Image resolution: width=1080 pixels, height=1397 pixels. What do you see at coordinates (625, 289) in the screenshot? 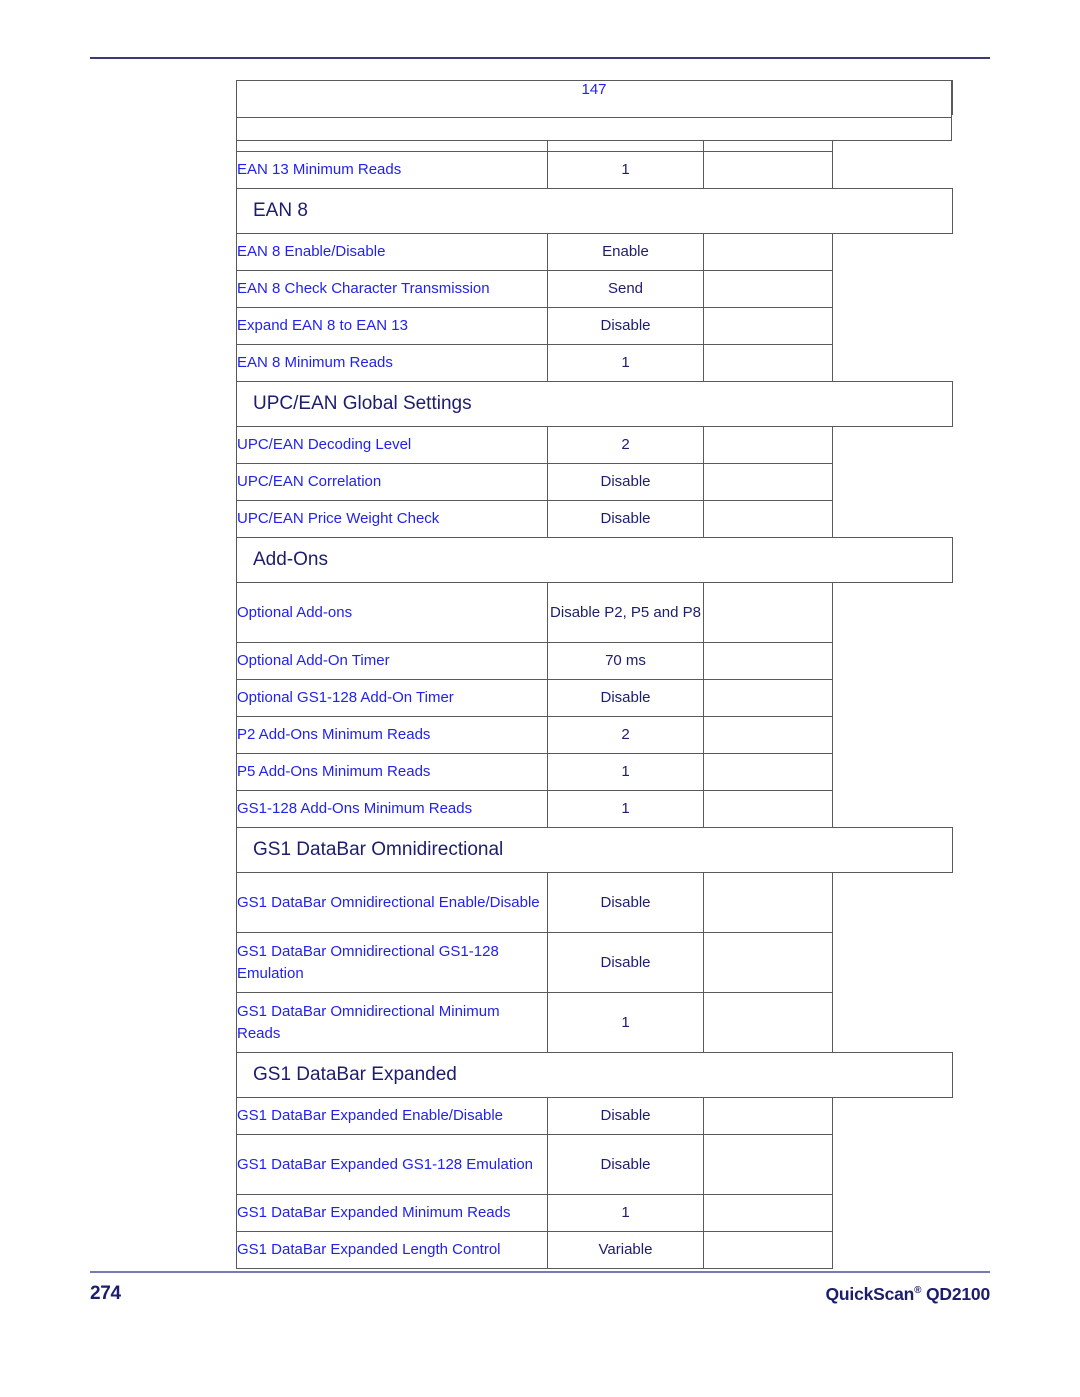
I see `default-value: Send` at bounding box center [625, 289].